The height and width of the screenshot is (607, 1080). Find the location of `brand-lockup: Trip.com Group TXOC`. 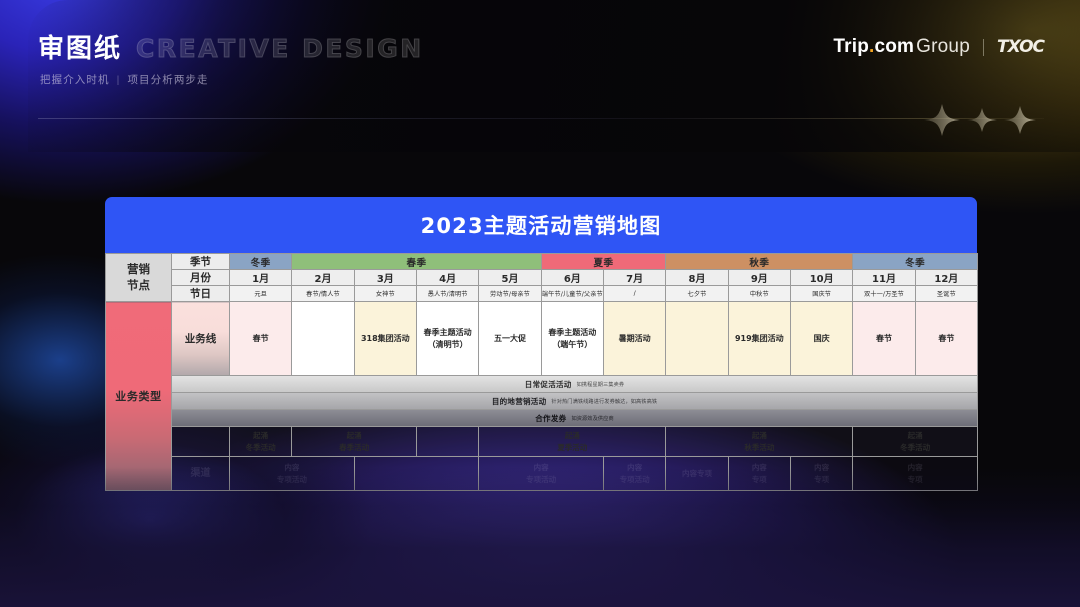

brand-lockup: Trip.com Group TXOC is located at coordinates (939, 47).